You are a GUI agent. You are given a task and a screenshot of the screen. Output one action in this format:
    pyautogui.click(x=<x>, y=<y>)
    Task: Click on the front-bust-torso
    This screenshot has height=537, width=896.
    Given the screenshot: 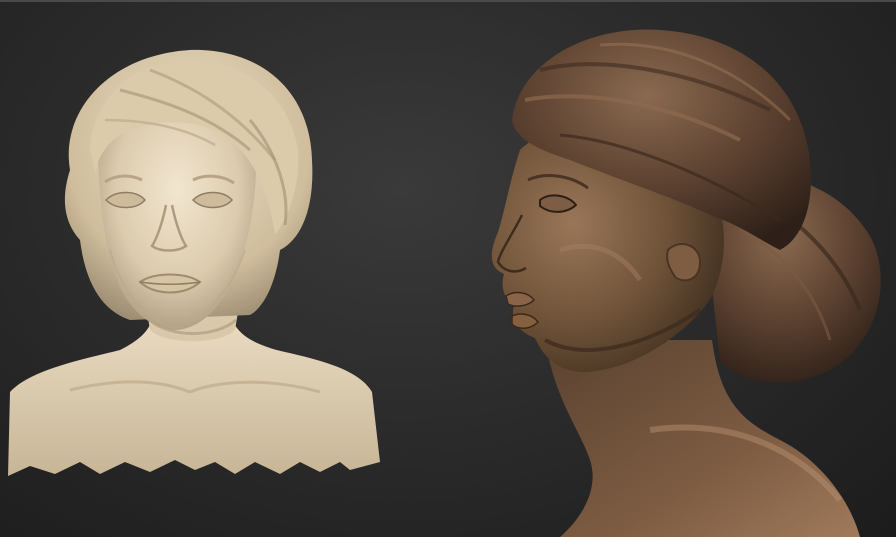 What is the action you would take?
    pyautogui.click(x=194, y=397)
    